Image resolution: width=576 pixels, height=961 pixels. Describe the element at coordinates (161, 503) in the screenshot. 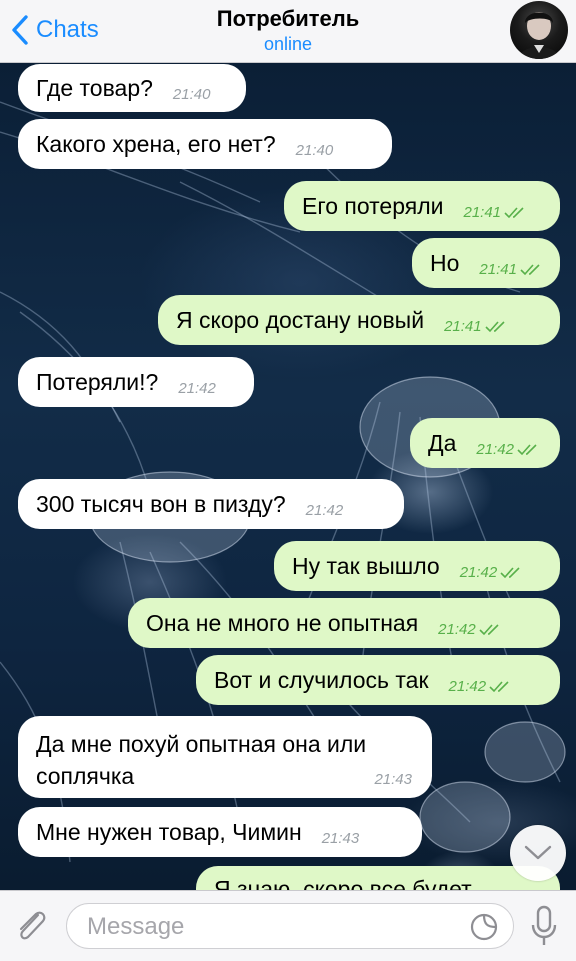

I see `message-text: 300 тысяч вон в пизду?` at that location.